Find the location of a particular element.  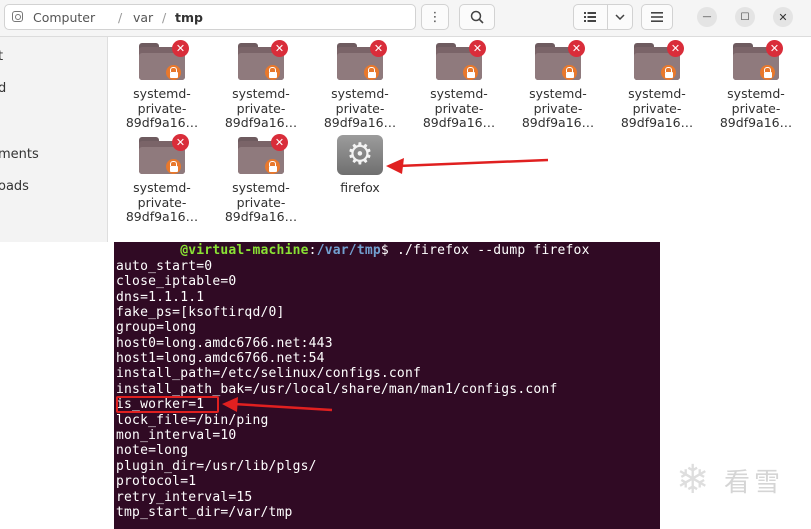

search-button is located at coordinates (477, 17).